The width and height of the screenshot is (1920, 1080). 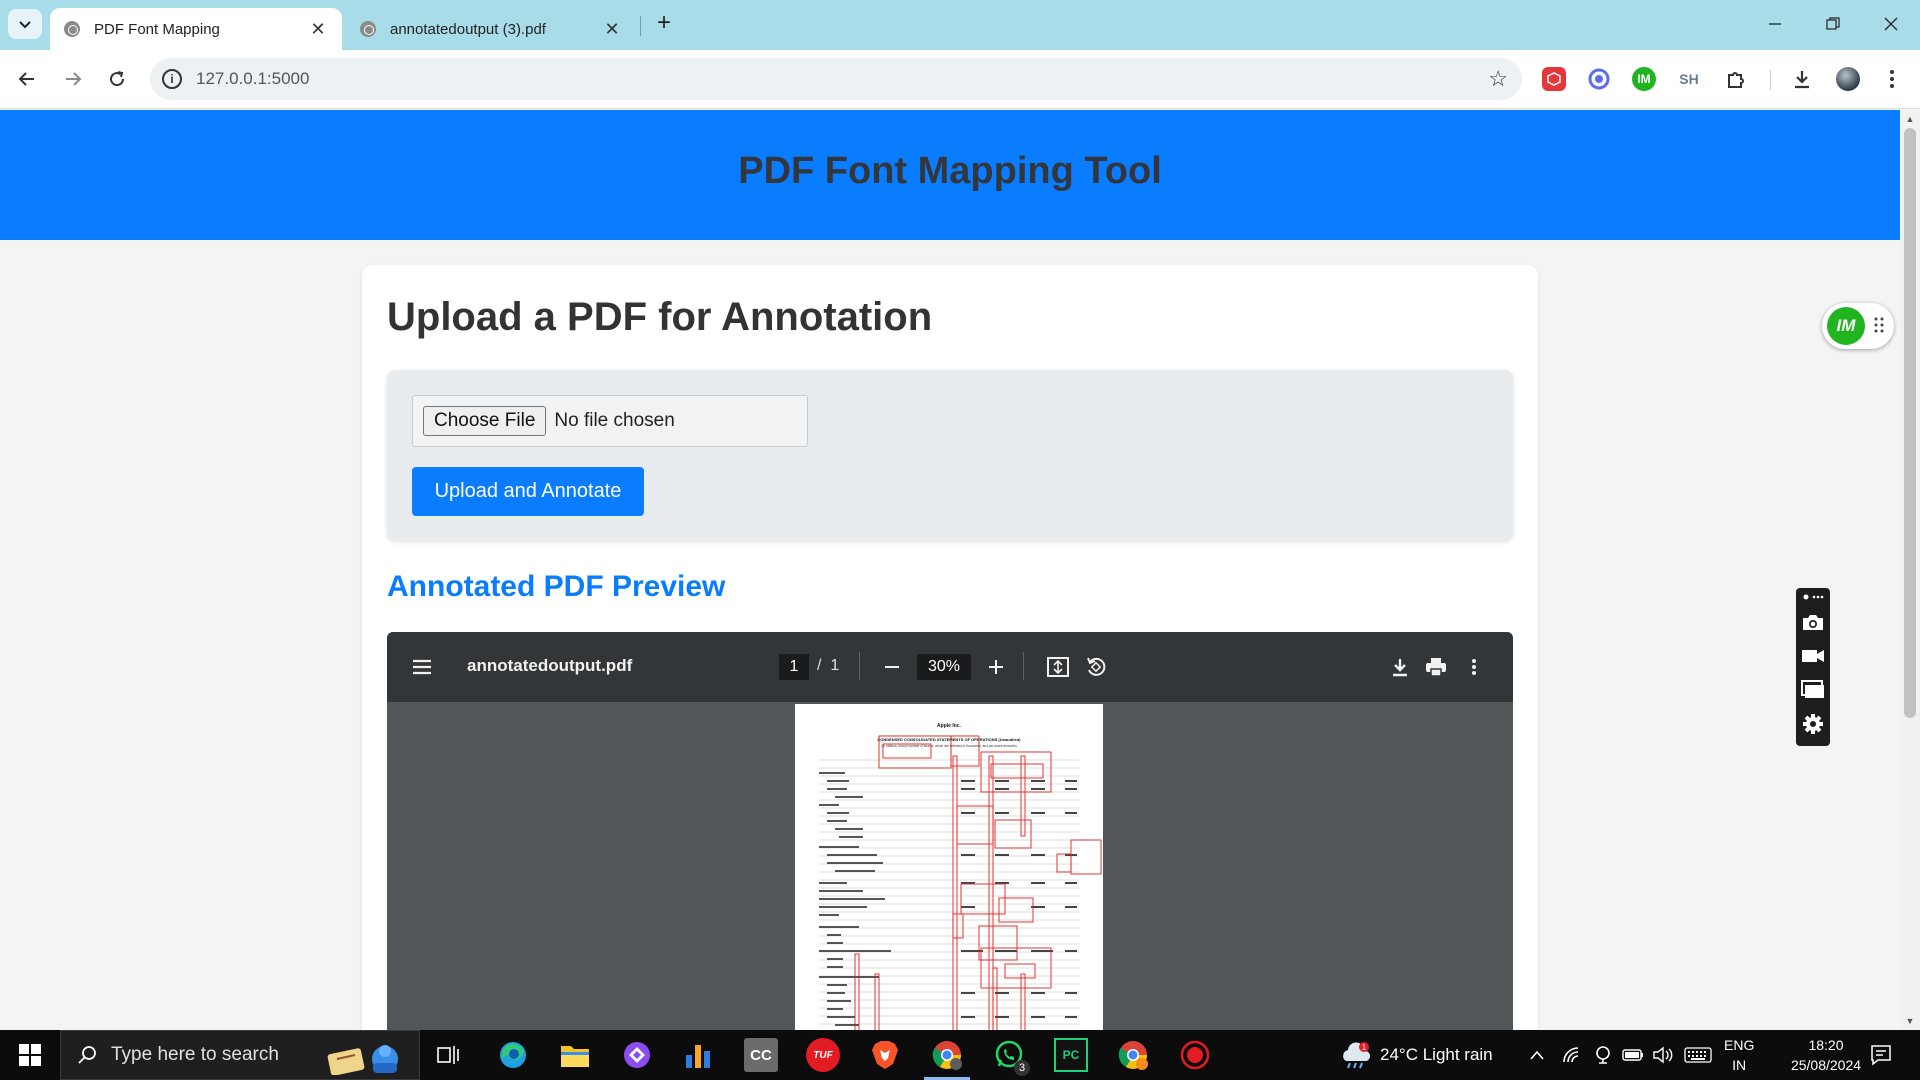 I want to click on tab-pdf-font-mapping: PDF Font Mapping ✕, so click(x=196, y=29).